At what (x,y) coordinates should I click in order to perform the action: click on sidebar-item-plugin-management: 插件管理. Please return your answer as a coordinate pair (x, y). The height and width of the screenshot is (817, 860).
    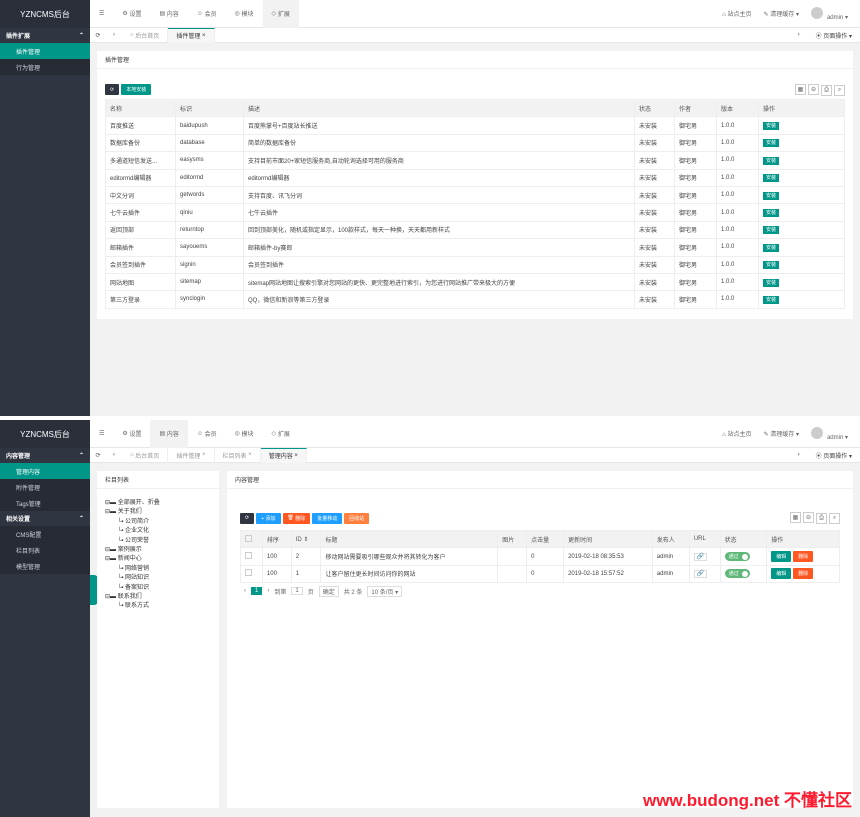
    Looking at the image, I should click on (45, 51).